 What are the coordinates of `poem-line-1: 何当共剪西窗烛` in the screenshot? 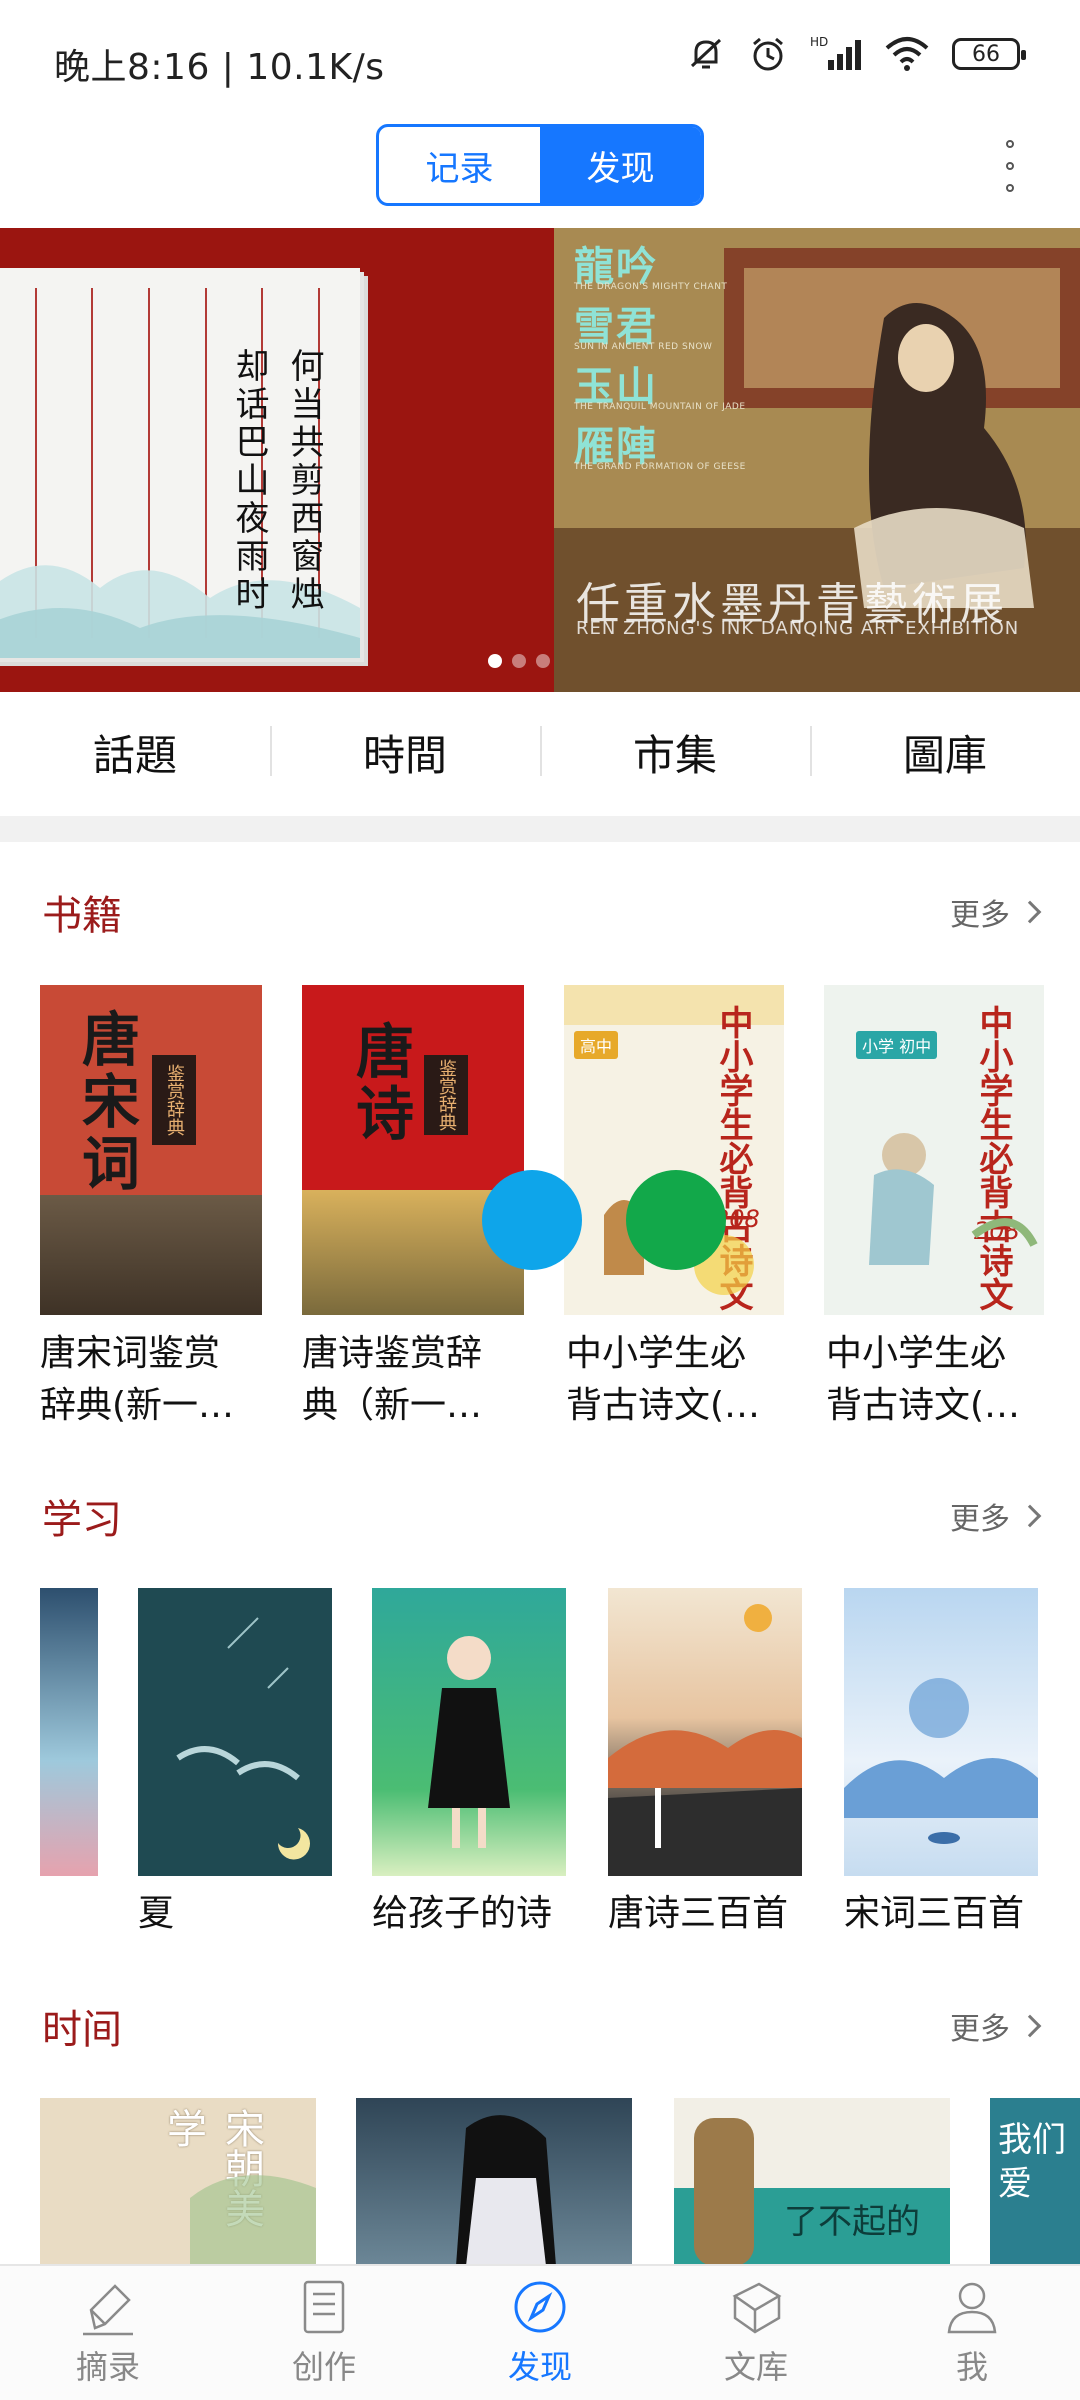 It's located at (304, 481).